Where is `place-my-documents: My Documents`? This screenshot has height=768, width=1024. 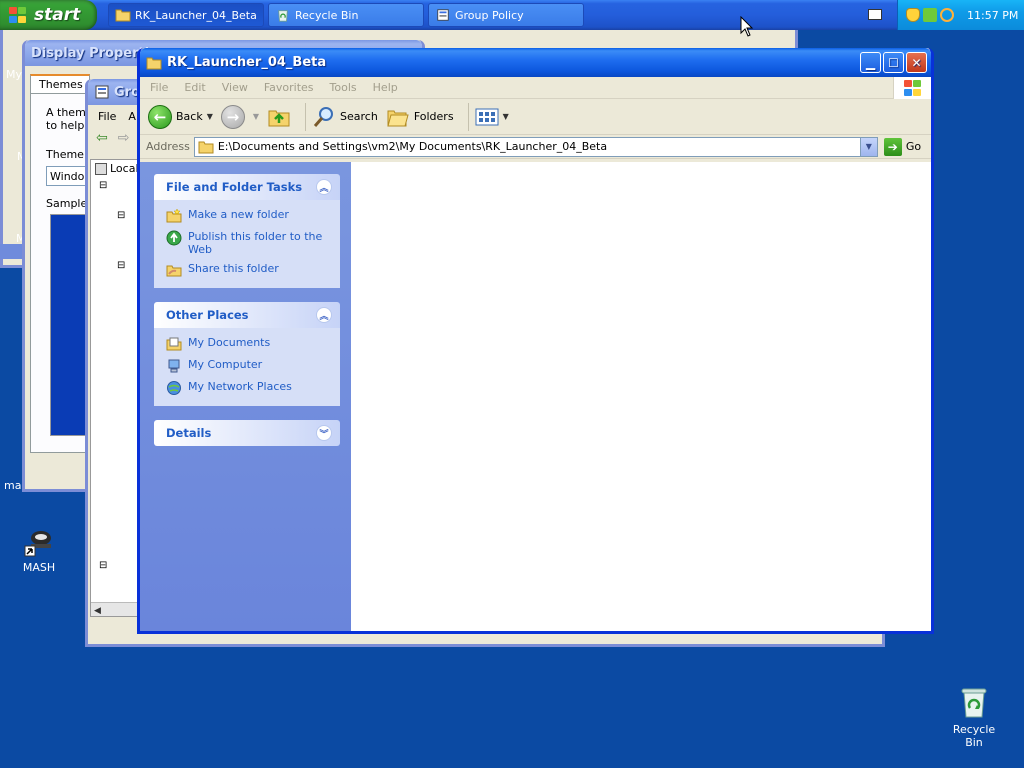
place-my-documents: My Documents is located at coordinates (249, 344).